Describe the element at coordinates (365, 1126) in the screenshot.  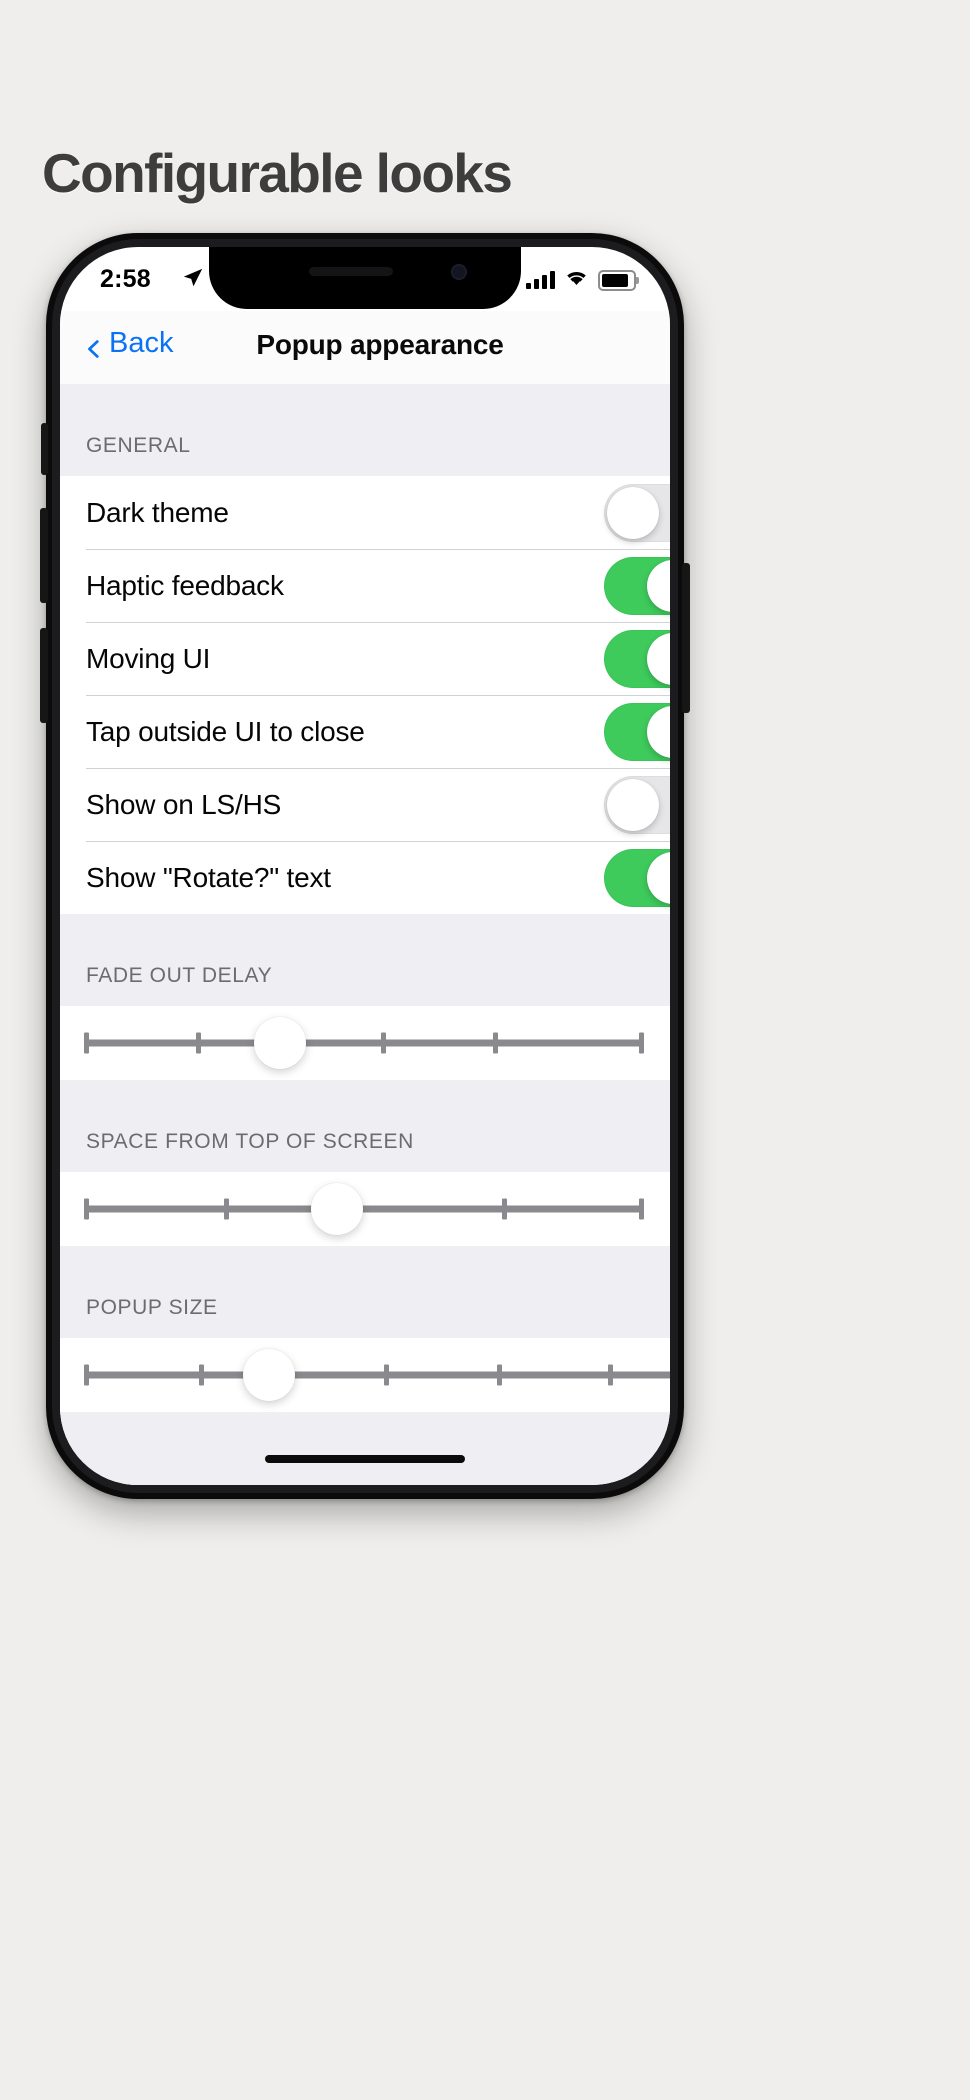
I see `section-header-space-from-top-of-screen: SPACE FROM TOP OF SCREEN` at that location.